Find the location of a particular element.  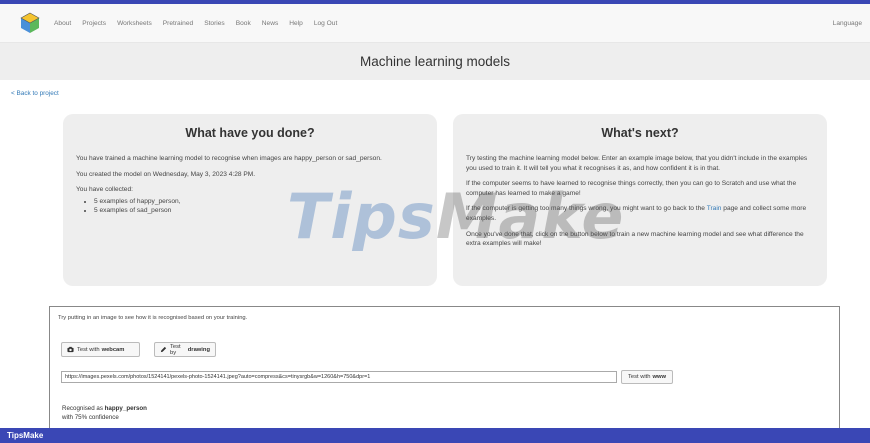

nav-news: News is located at coordinates (270, 23).